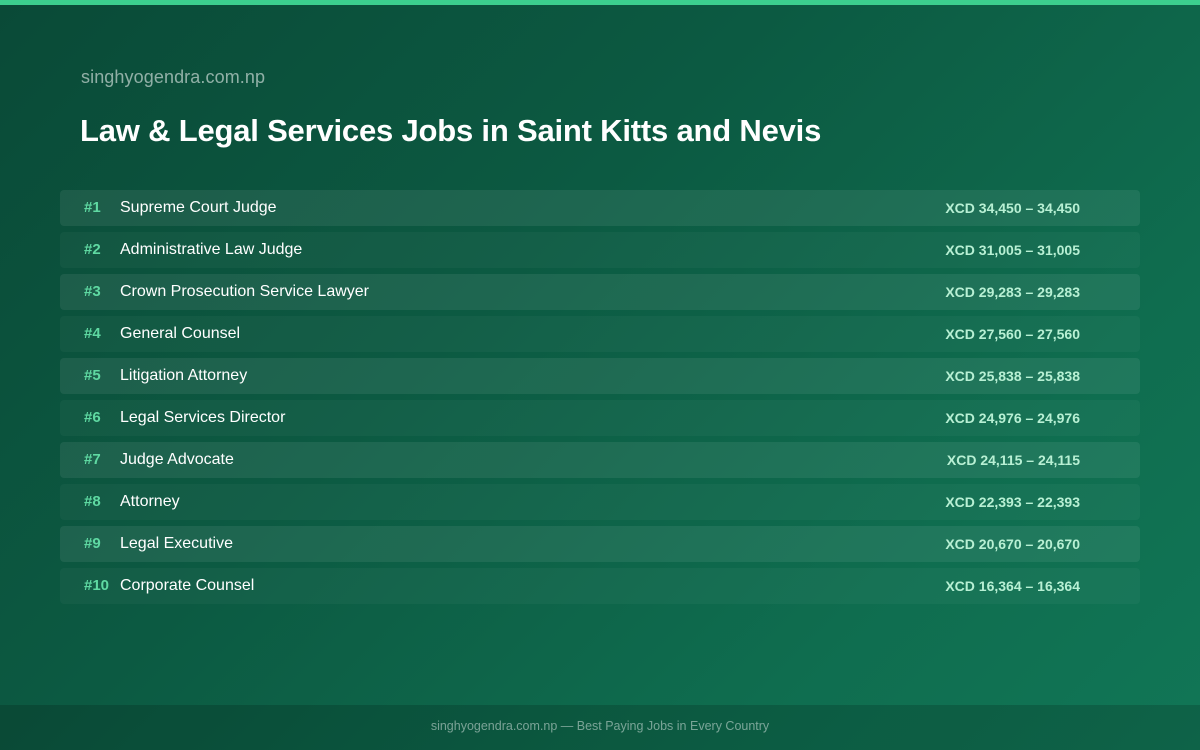  What do you see at coordinates (173, 77) in the screenshot?
I see `site-name: singhyogendra.com.np` at bounding box center [173, 77].